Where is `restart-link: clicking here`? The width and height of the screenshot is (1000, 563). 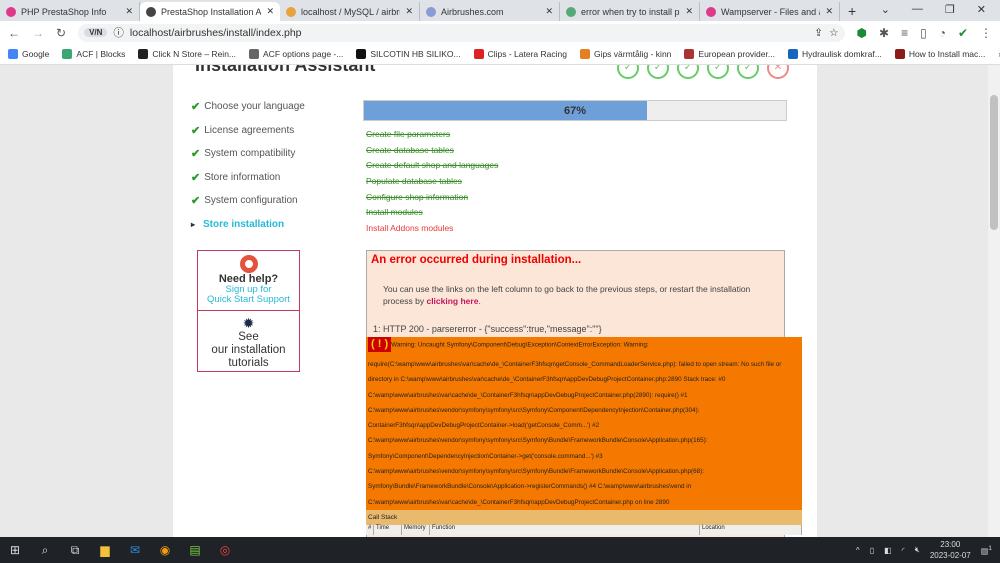
restart-link: clicking here is located at coordinates (452, 301).